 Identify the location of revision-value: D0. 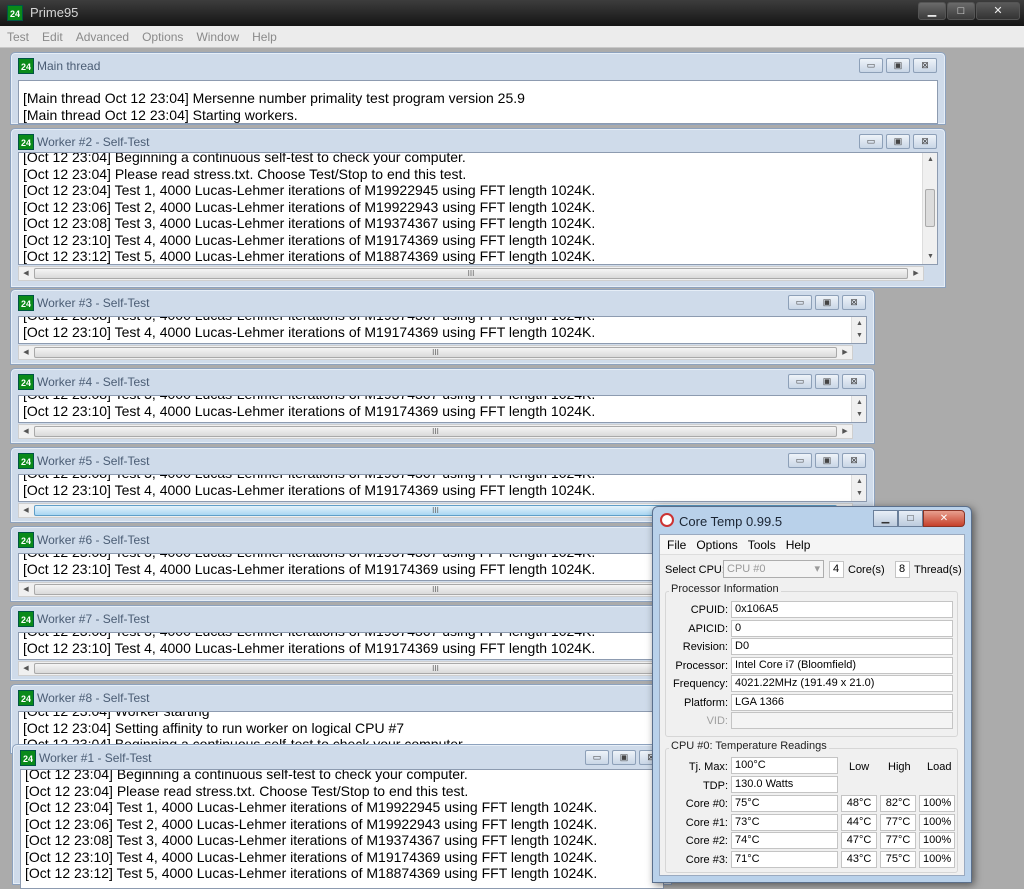
(842, 646).